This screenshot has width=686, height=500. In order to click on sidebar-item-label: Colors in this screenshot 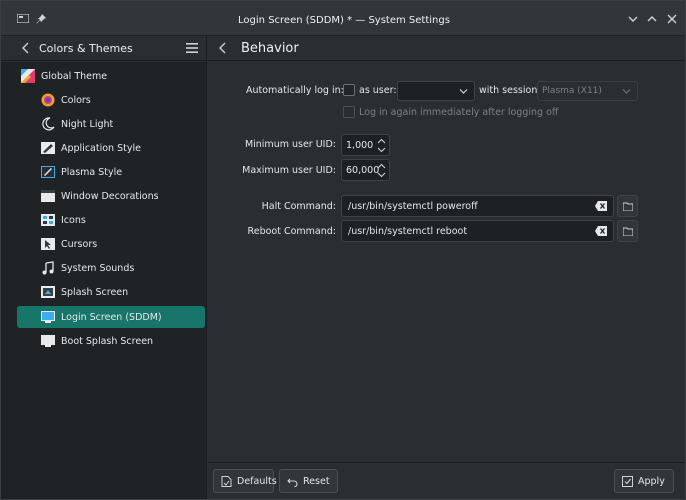, I will do `click(76, 100)`.